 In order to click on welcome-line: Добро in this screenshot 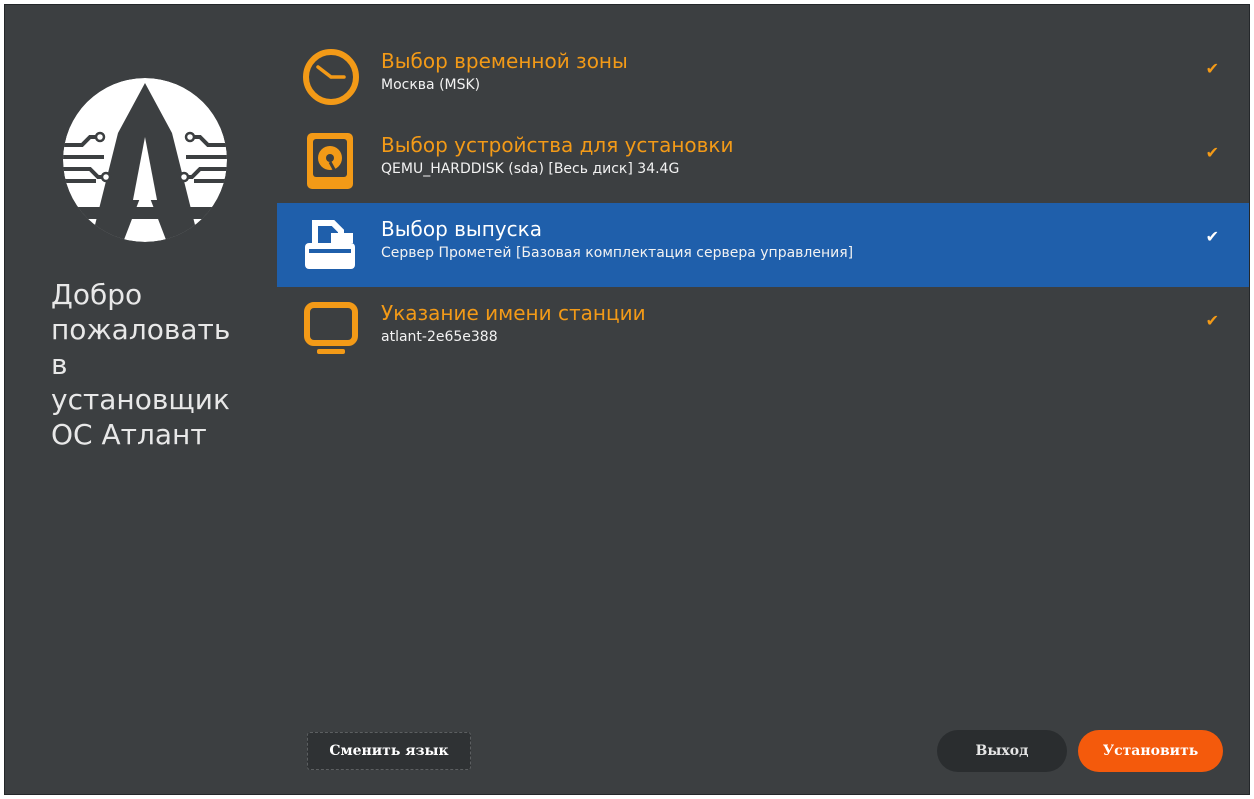, I will do `click(97, 294)`.